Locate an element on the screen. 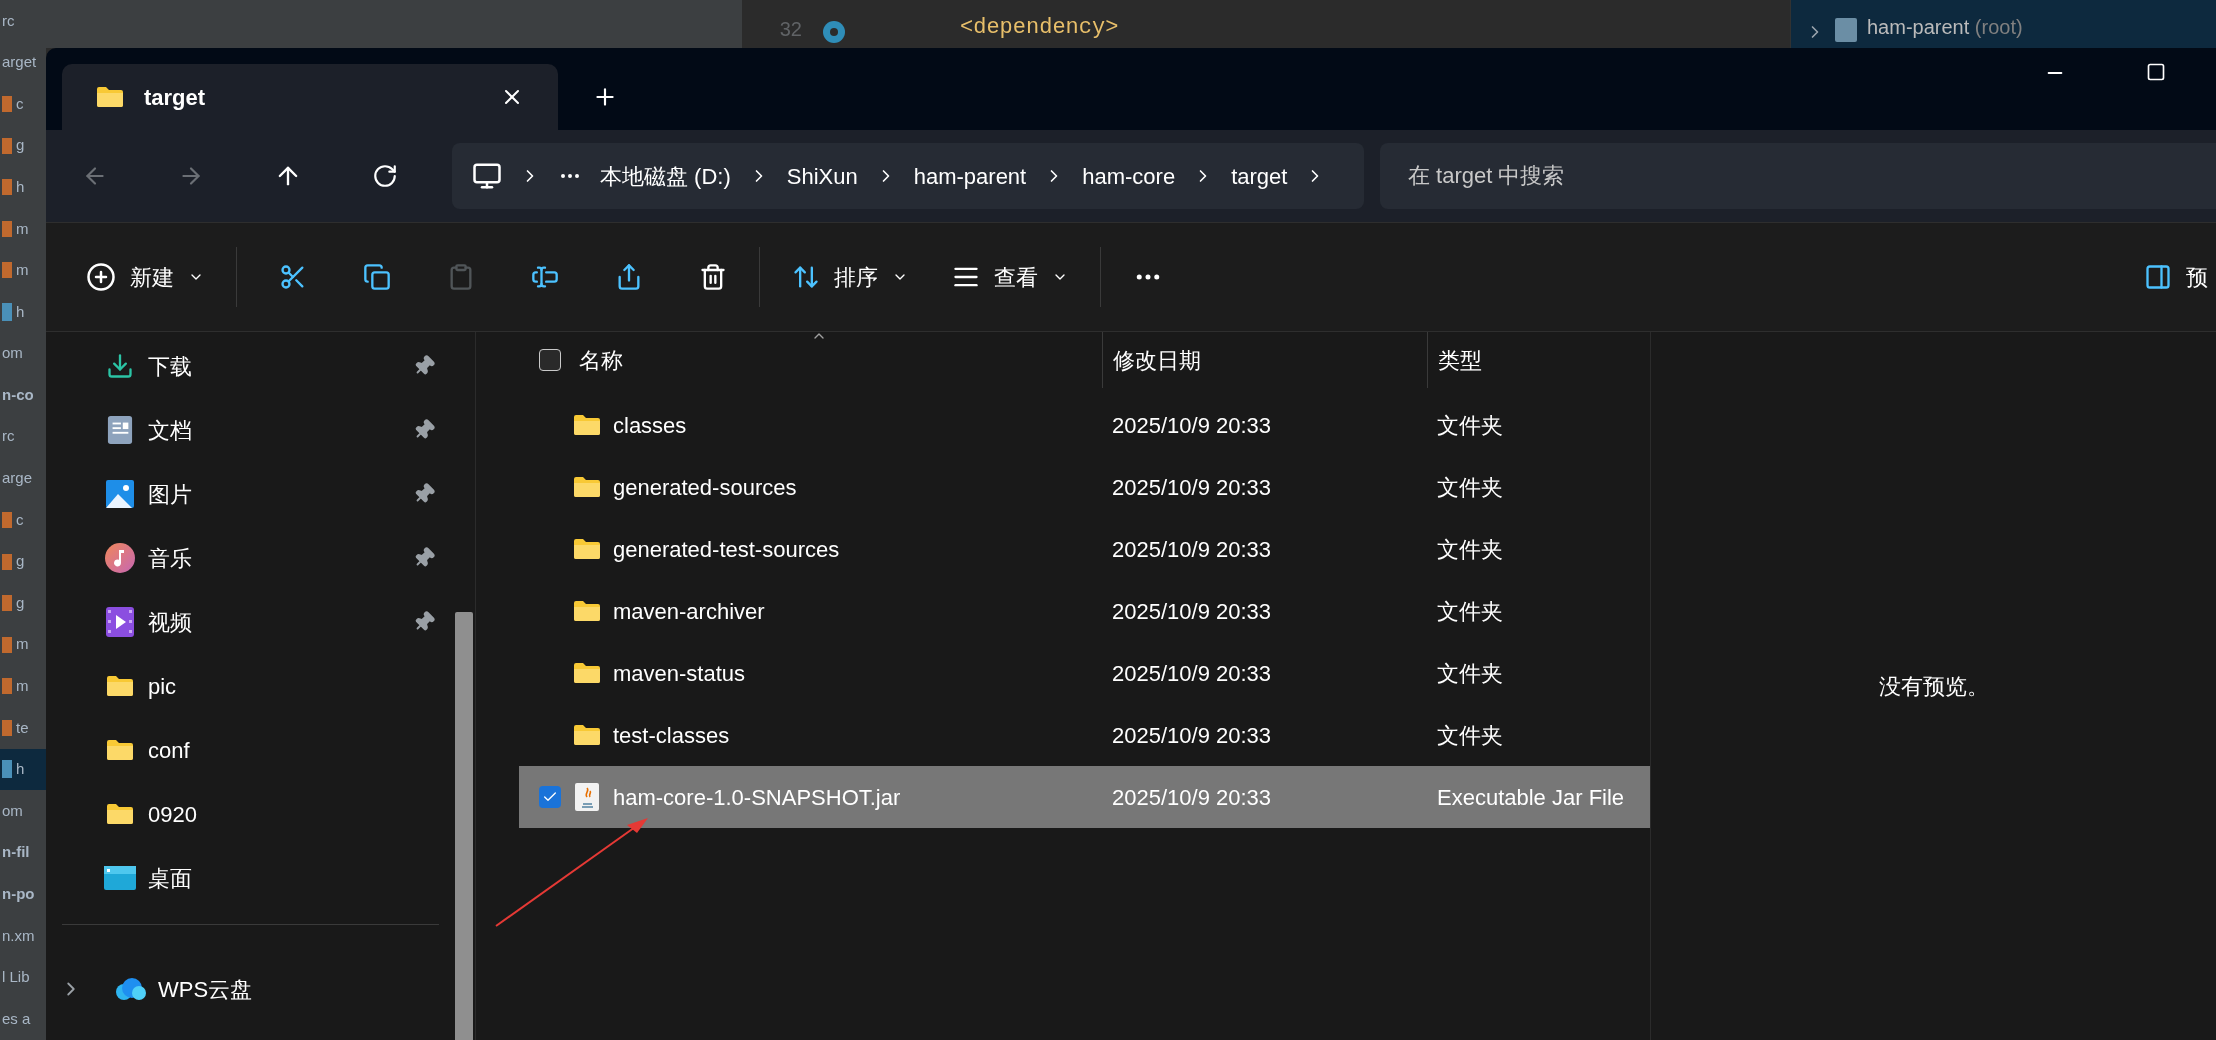  tree-label: es a is located at coordinates (16, 1019).